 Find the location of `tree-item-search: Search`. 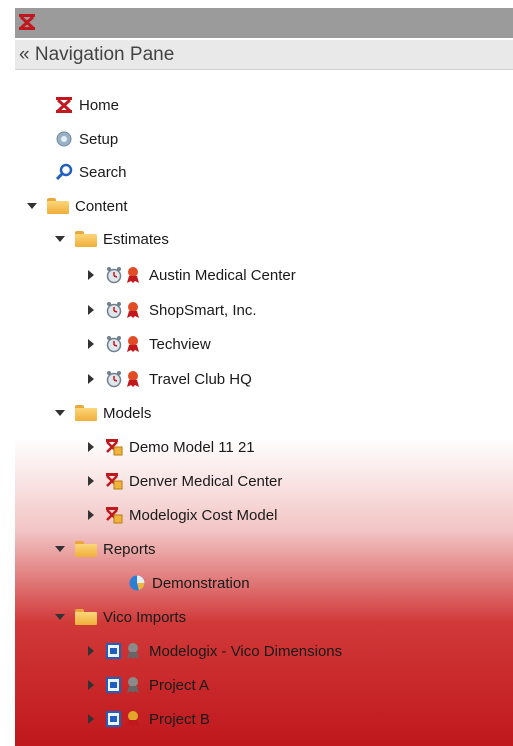

tree-item-search: Search is located at coordinates (91, 172).